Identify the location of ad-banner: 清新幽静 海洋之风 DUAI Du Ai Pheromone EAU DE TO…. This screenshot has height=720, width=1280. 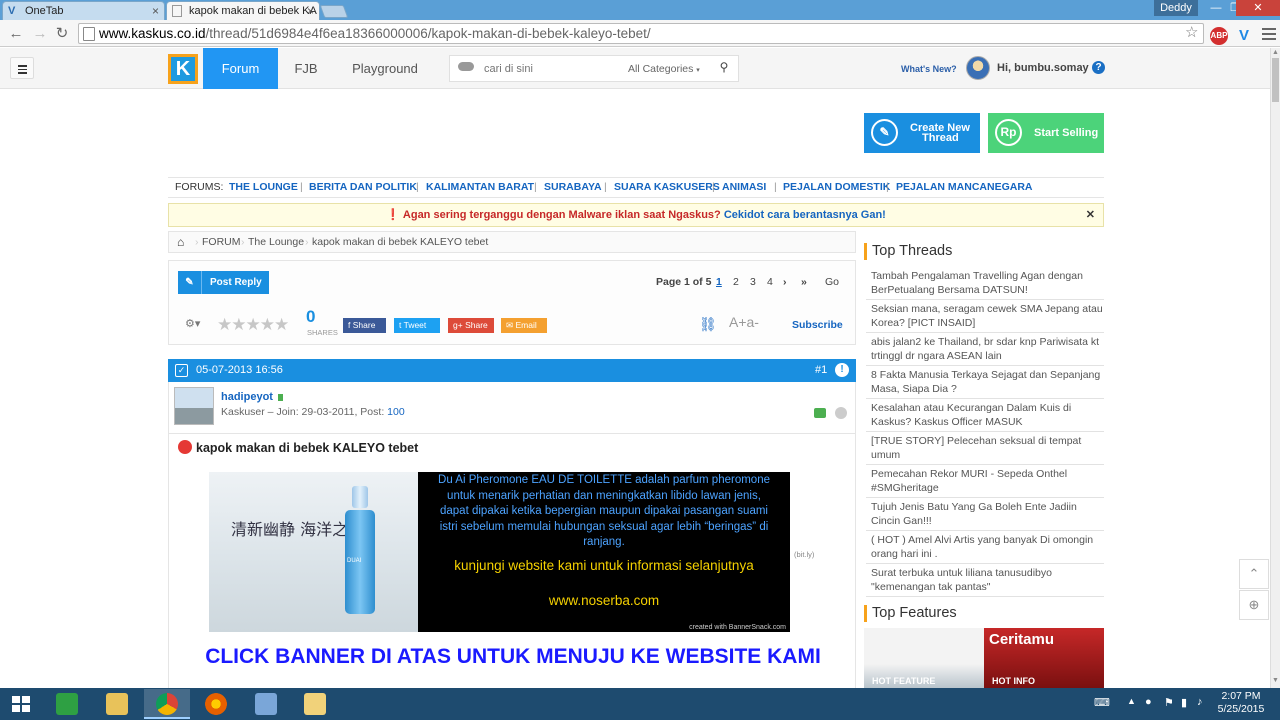
(499, 552).